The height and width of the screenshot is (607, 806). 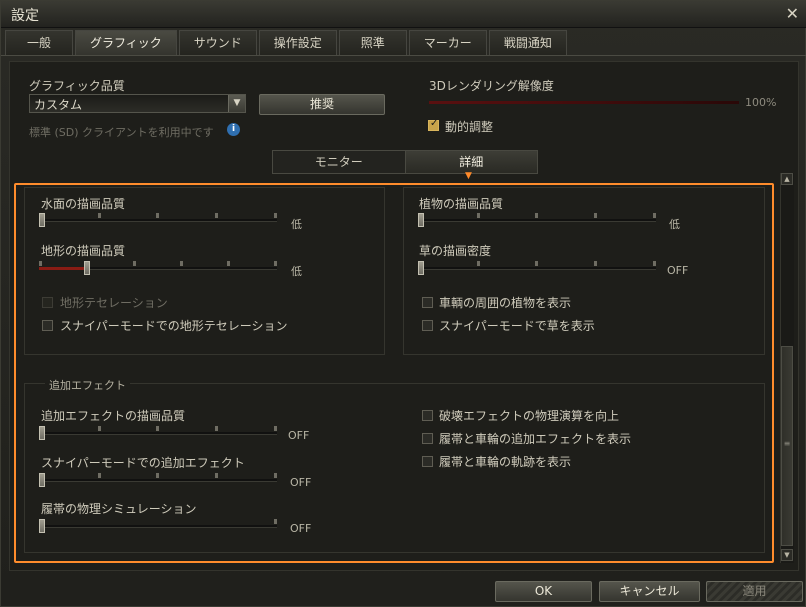 I want to click on track-physics-value: OFF, so click(x=301, y=528).